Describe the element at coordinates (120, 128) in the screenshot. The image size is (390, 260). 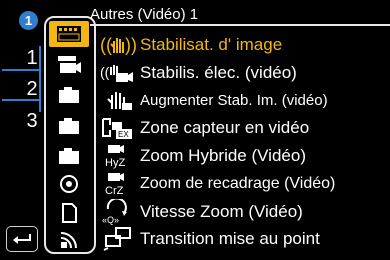
I see `sensor-area-icon: EX` at that location.